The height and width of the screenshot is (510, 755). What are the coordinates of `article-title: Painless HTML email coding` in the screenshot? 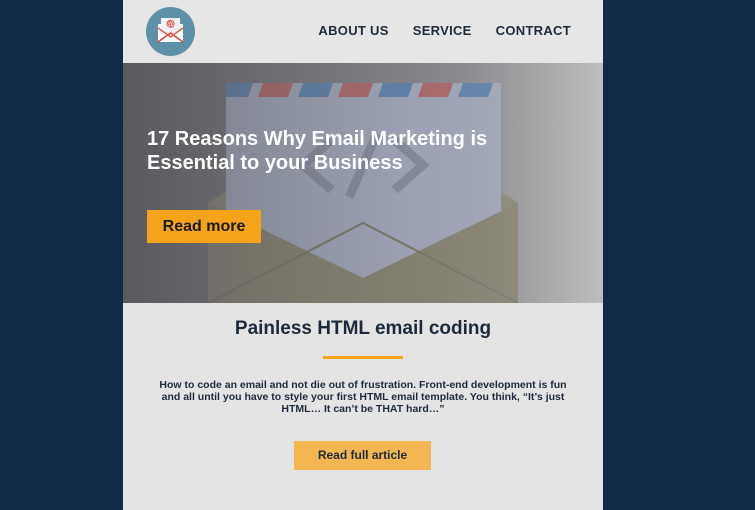 It's located at (363, 328).